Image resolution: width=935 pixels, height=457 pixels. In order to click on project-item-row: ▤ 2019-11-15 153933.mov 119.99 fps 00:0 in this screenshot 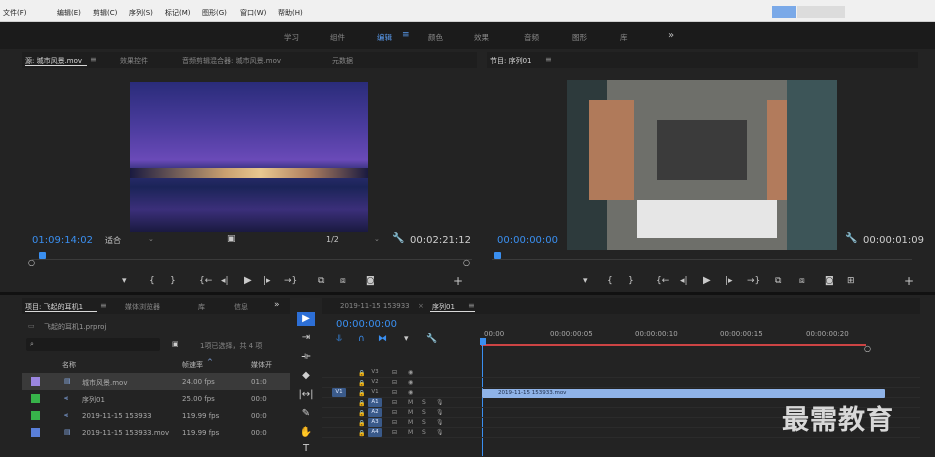, I will do `click(156, 432)`.